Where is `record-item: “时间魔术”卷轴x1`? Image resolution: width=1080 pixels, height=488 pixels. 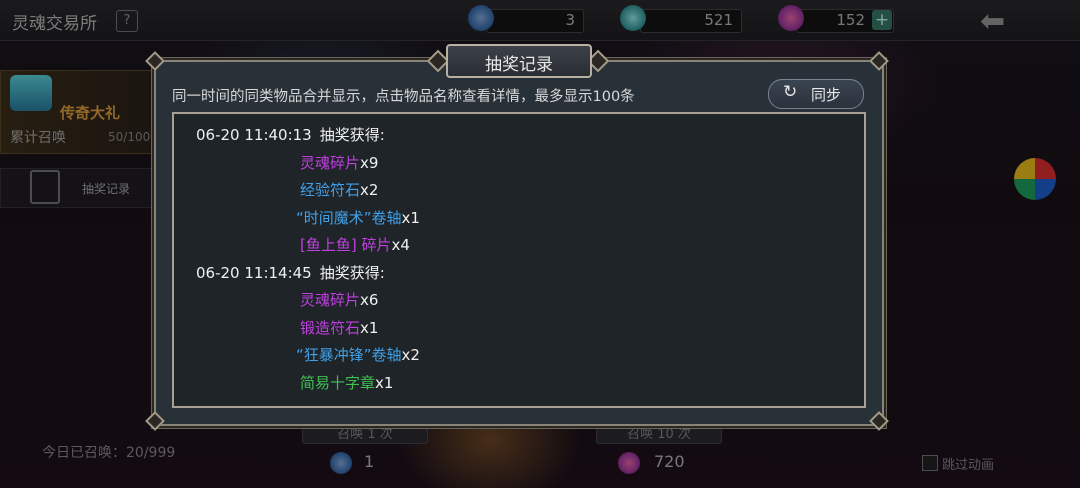
record-item: “时间魔术”卷轴x1 is located at coordinates (358, 217).